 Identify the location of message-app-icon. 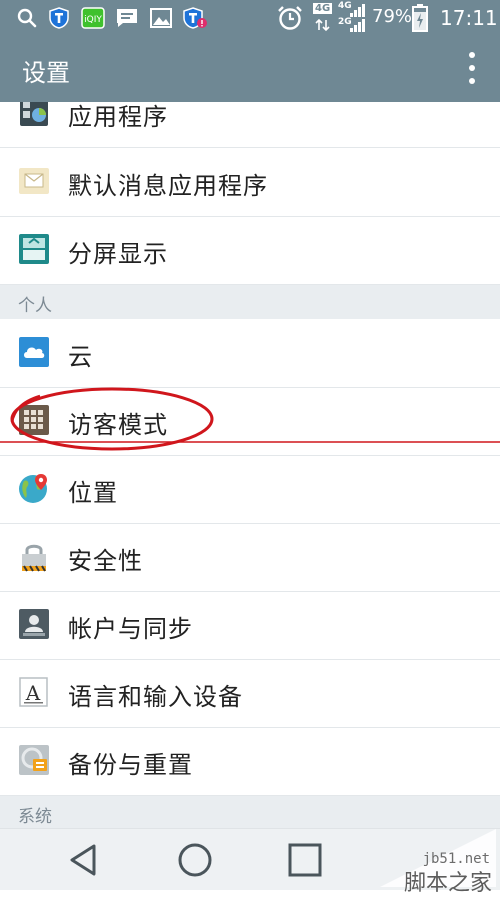
(34, 181).